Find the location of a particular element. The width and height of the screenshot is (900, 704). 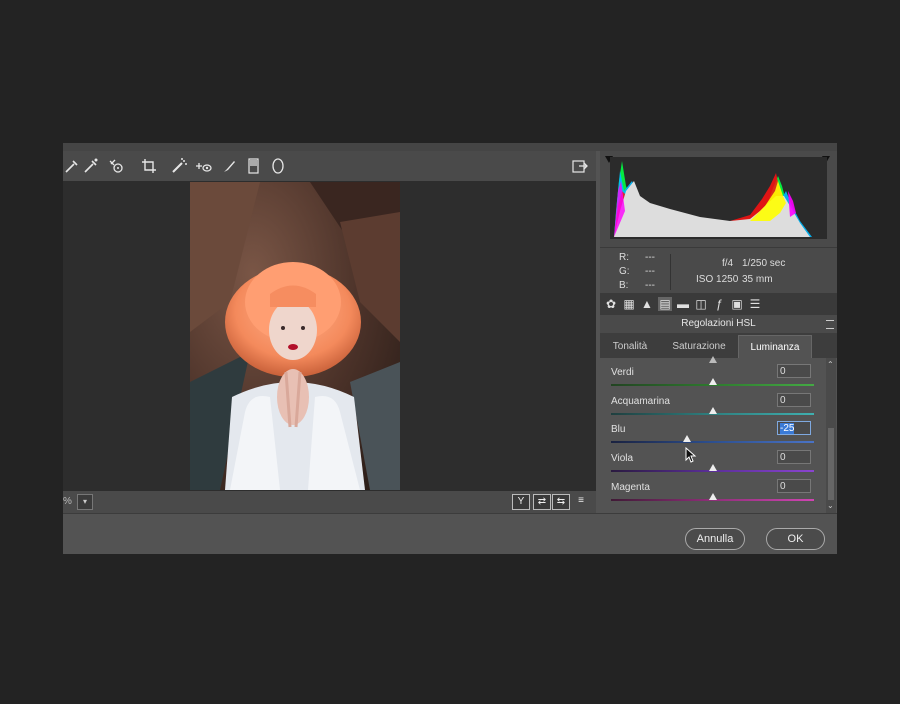

scroll-down-icon: ⌄ is located at coordinates (830, 505).